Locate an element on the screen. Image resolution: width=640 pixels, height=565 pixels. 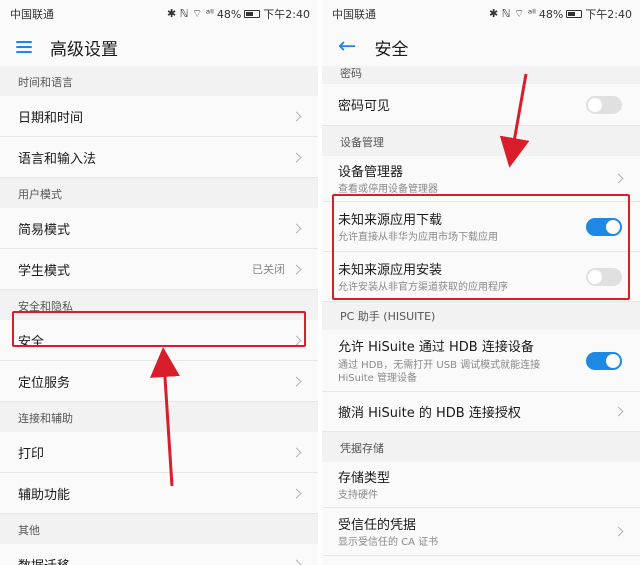
student-mode-status: 已关闭 is located at coordinates (268, 269).